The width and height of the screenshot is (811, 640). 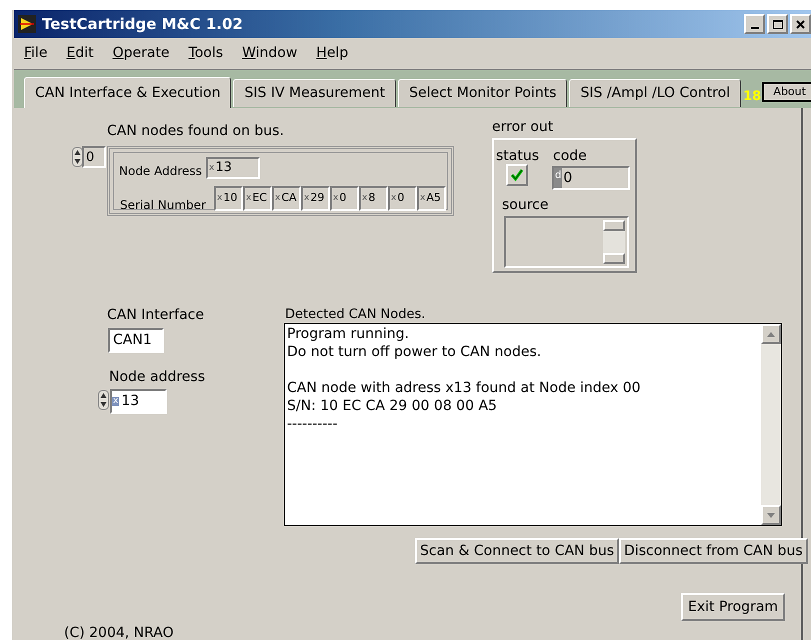 I want to click on log-line: Program running., so click(x=348, y=334).